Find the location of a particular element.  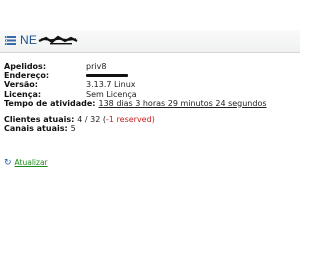

redacted-server-name is located at coordinates (58, 40).